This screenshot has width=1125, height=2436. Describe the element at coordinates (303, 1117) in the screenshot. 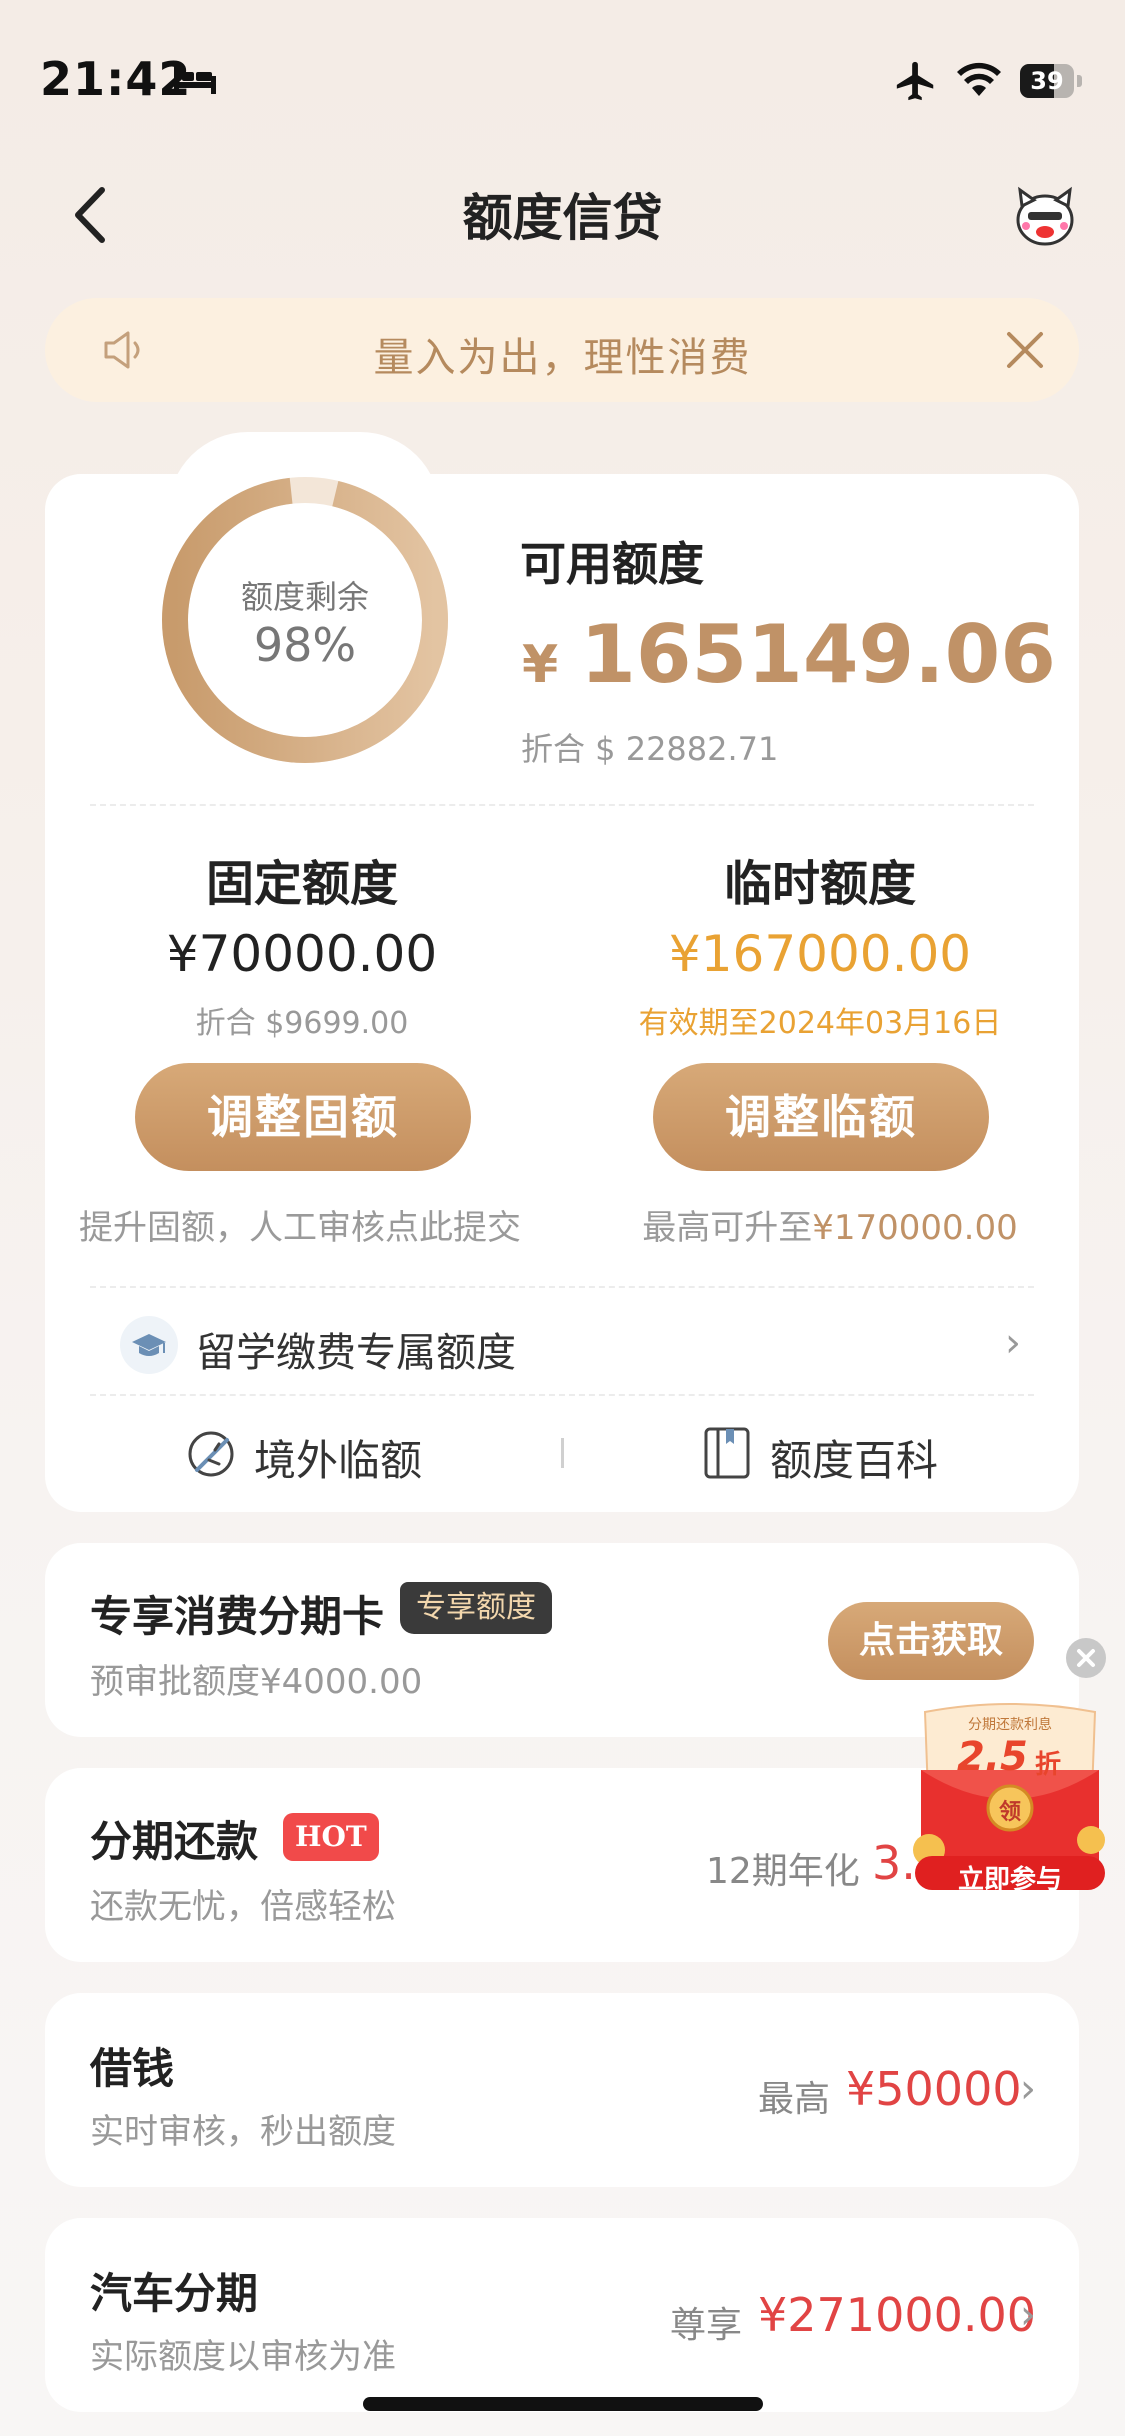

I see `adjust-fixed-button: 调整固额` at that location.